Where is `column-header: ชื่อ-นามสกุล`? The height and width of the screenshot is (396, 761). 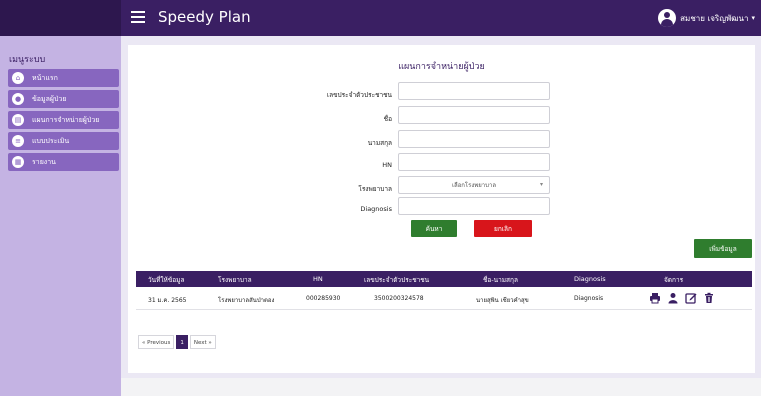
column-header: ชื่อ-นามสกุล is located at coordinates (500, 280).